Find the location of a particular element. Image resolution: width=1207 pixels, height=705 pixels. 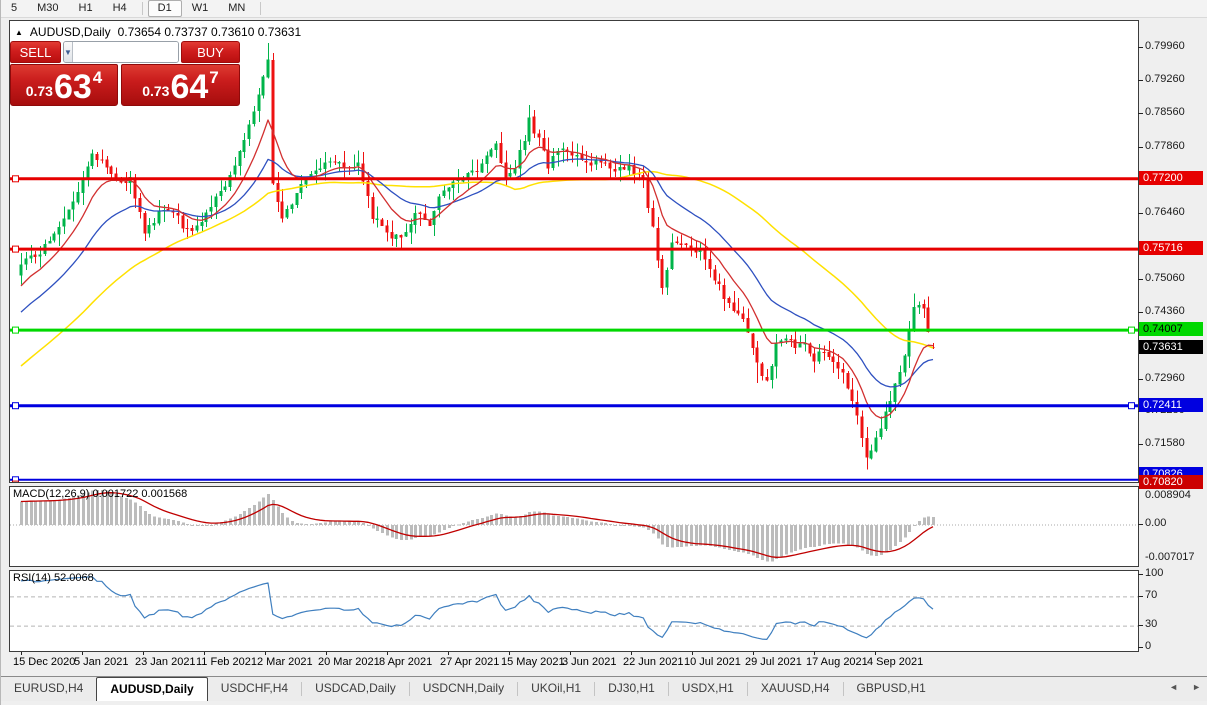

date-axis-label: 4 Sep 2021 is located at coordinates (895, 662).